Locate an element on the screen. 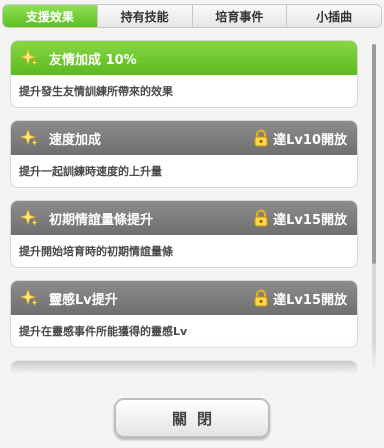 The height and width of the screenshot is (448, 384). effect-header: 初期情誼量條提升 達Lv15開放 is located at coordinates (184, 218).